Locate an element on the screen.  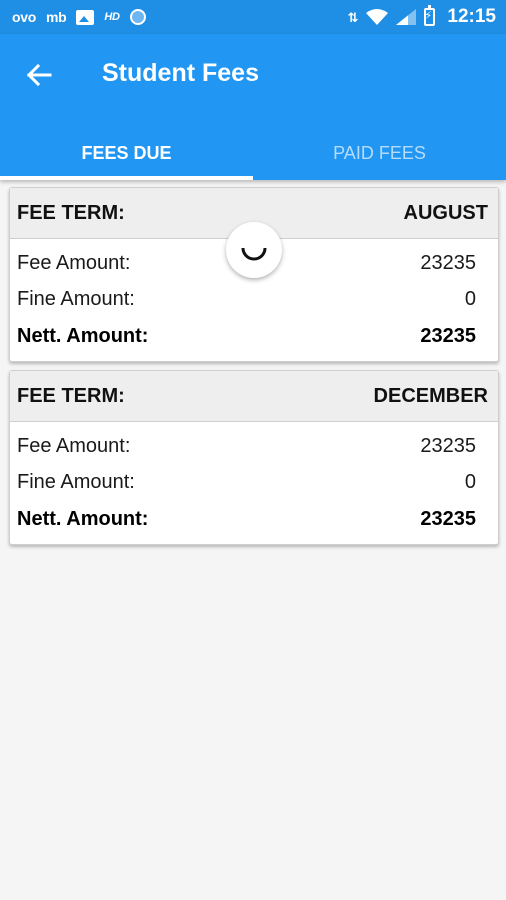
status-ovo-label: ovo is located at coordinates (24, 17).